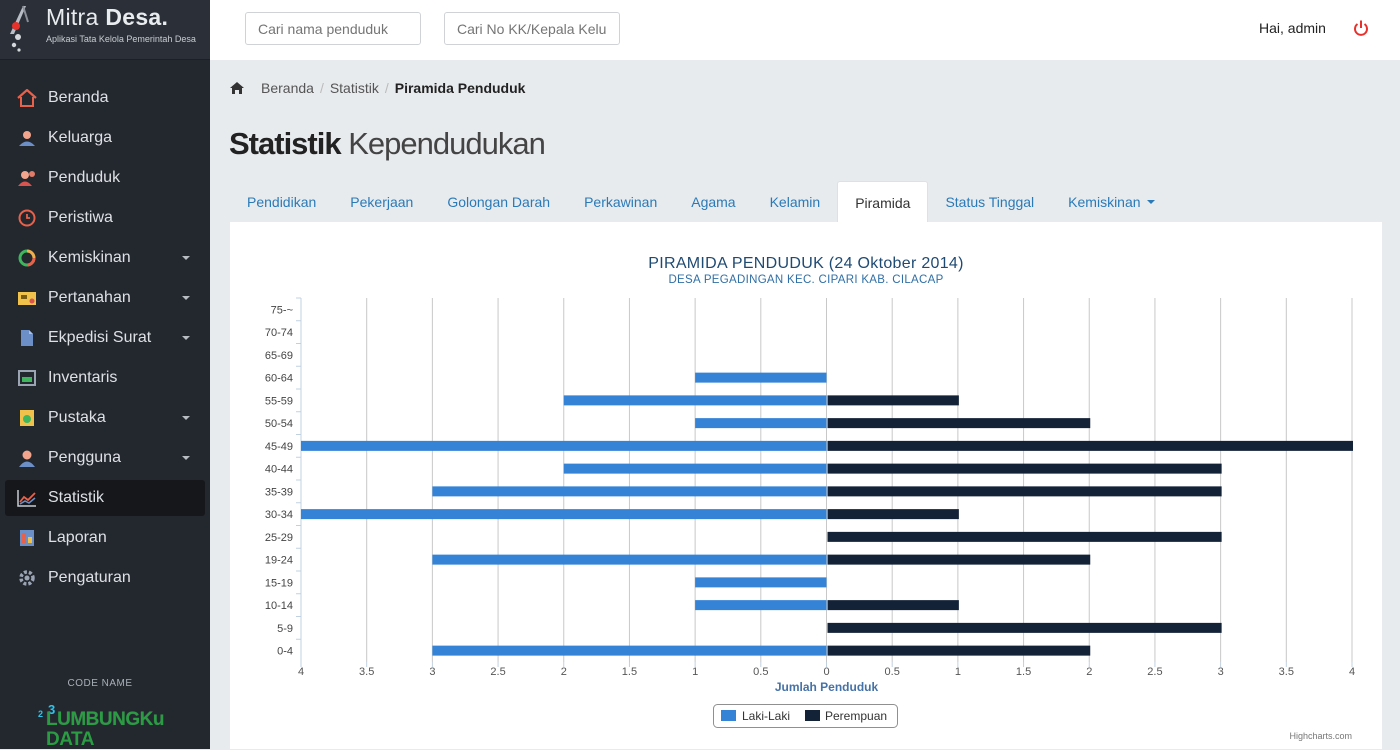 The height and width of the screenshot is (750, 1400). What do you see at coordinates (78, 97) in the screenshot?
I see `sidebar-item-label: Beranda` at bounding box center [78, 97].